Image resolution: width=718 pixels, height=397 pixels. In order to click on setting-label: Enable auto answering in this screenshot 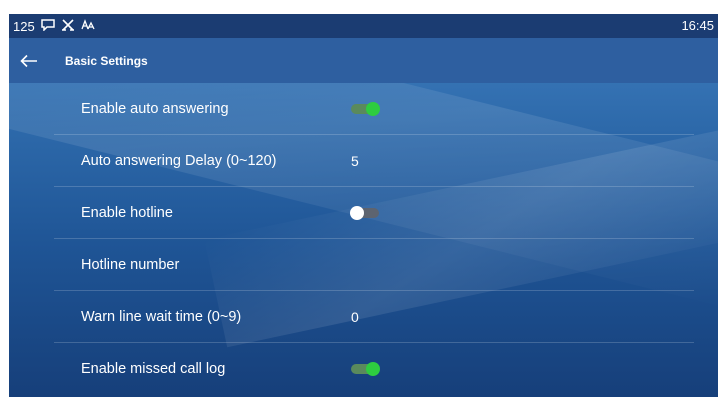, I will do `click(155, 109)`.